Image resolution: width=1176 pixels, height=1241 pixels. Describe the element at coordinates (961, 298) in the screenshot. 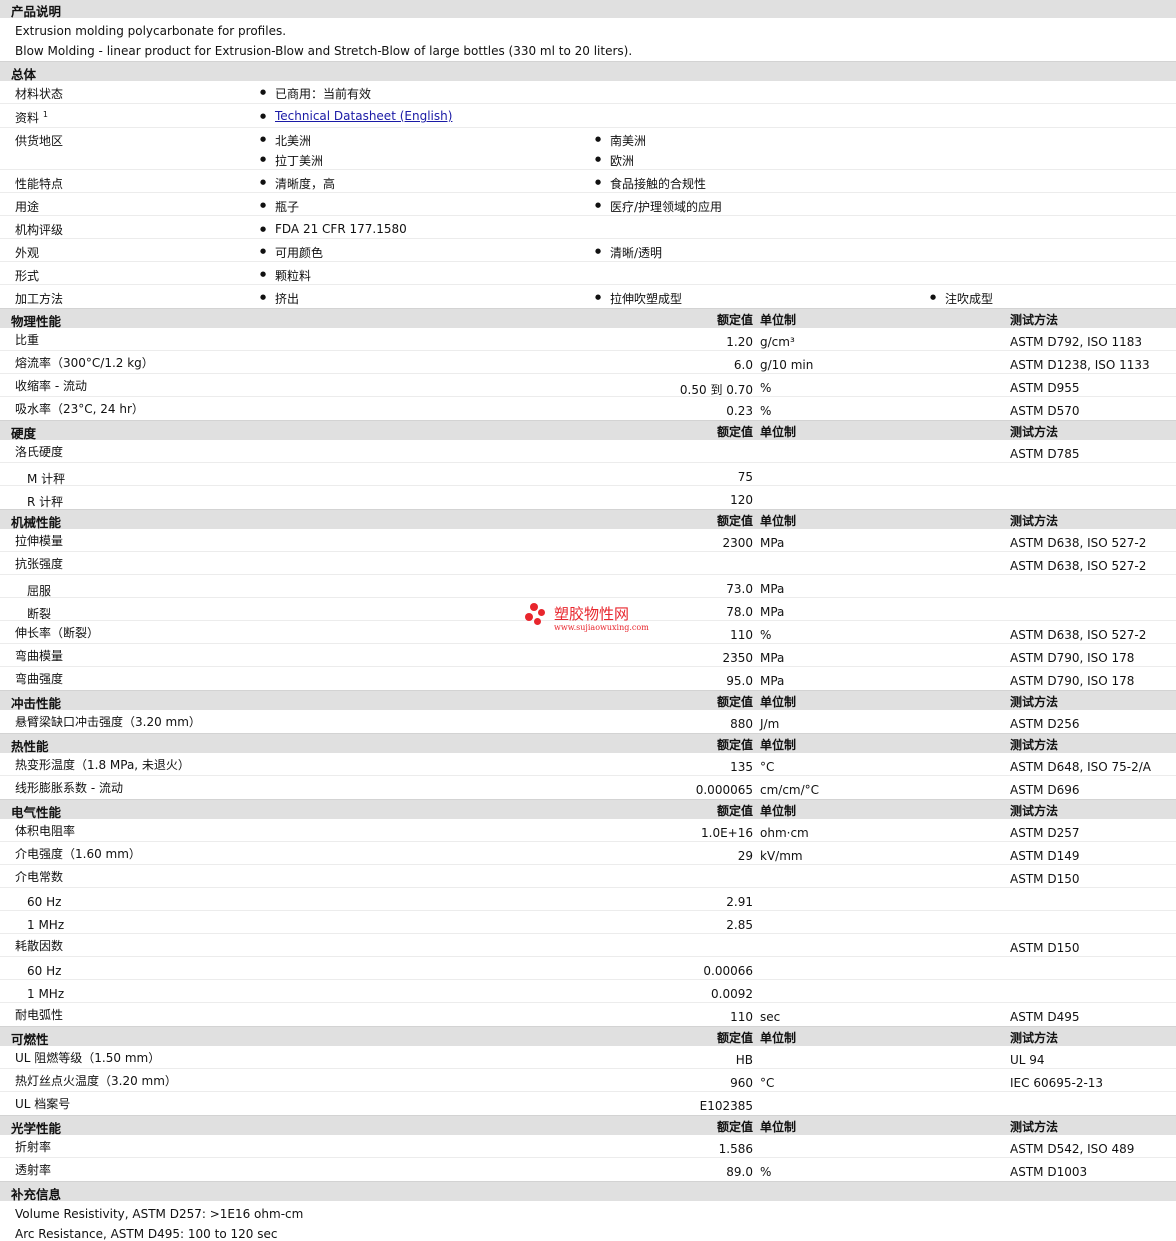

I see `bullet-value: 注吹成型` at that location.